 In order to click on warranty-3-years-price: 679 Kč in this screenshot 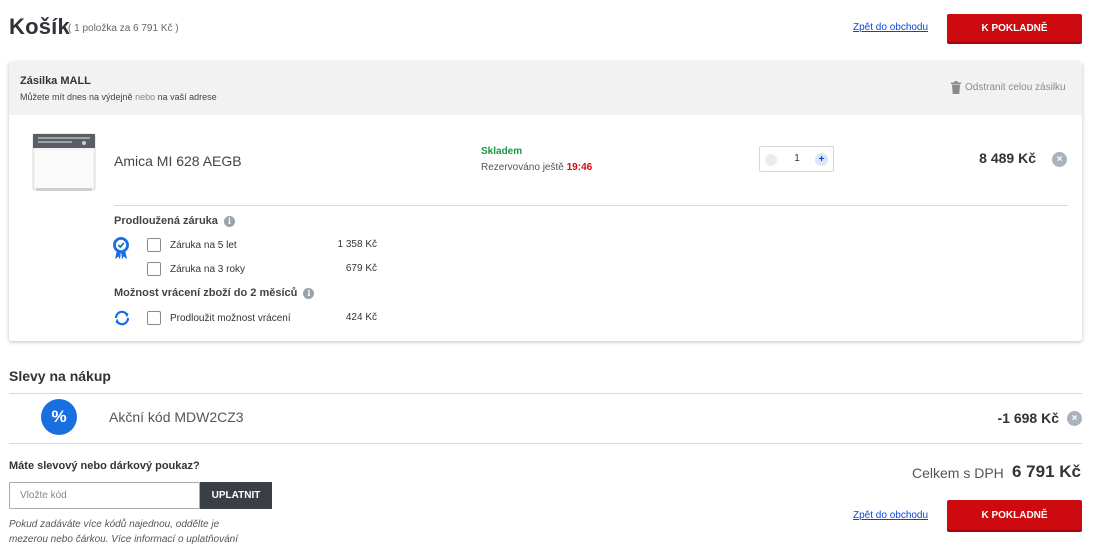, I will do `click(361, 268)`.